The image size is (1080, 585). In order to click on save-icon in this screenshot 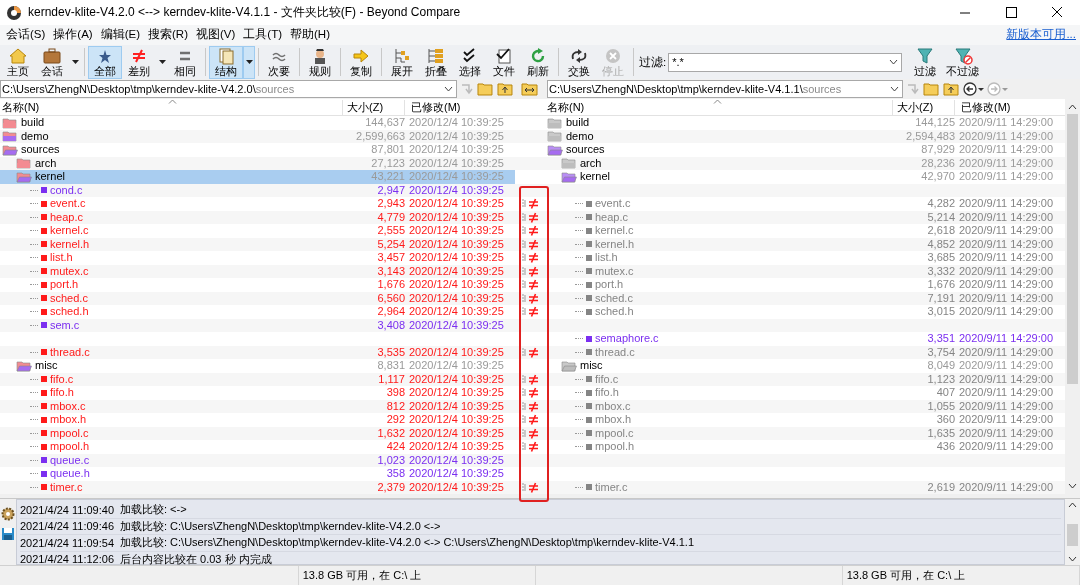, I will do `click(8, 534)`.